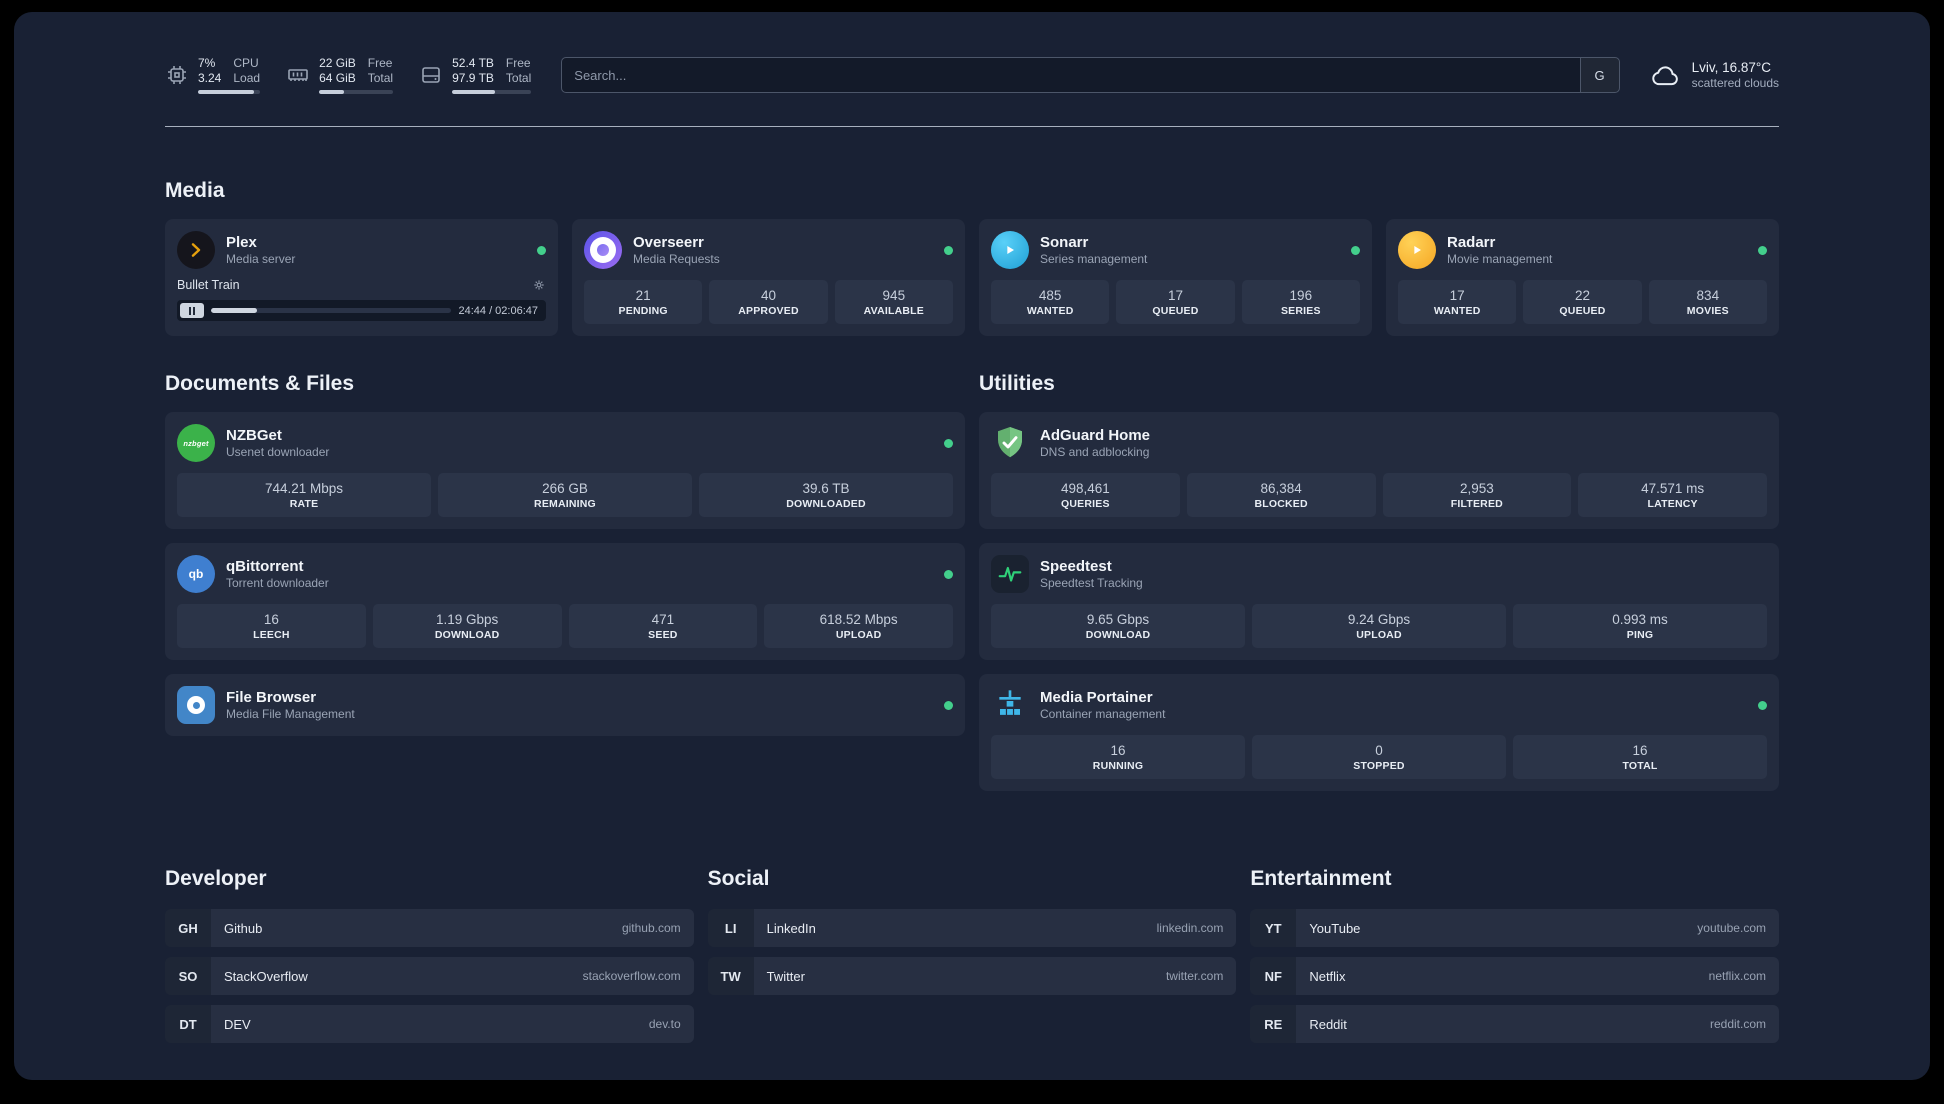 Image resolution: width=1944 pixels, height=1104 pixels. What do you see at coordinates (208, 285) in the screenshot?
I see `now-playing-title: Bullet Train` at bounding box center [208, 285].